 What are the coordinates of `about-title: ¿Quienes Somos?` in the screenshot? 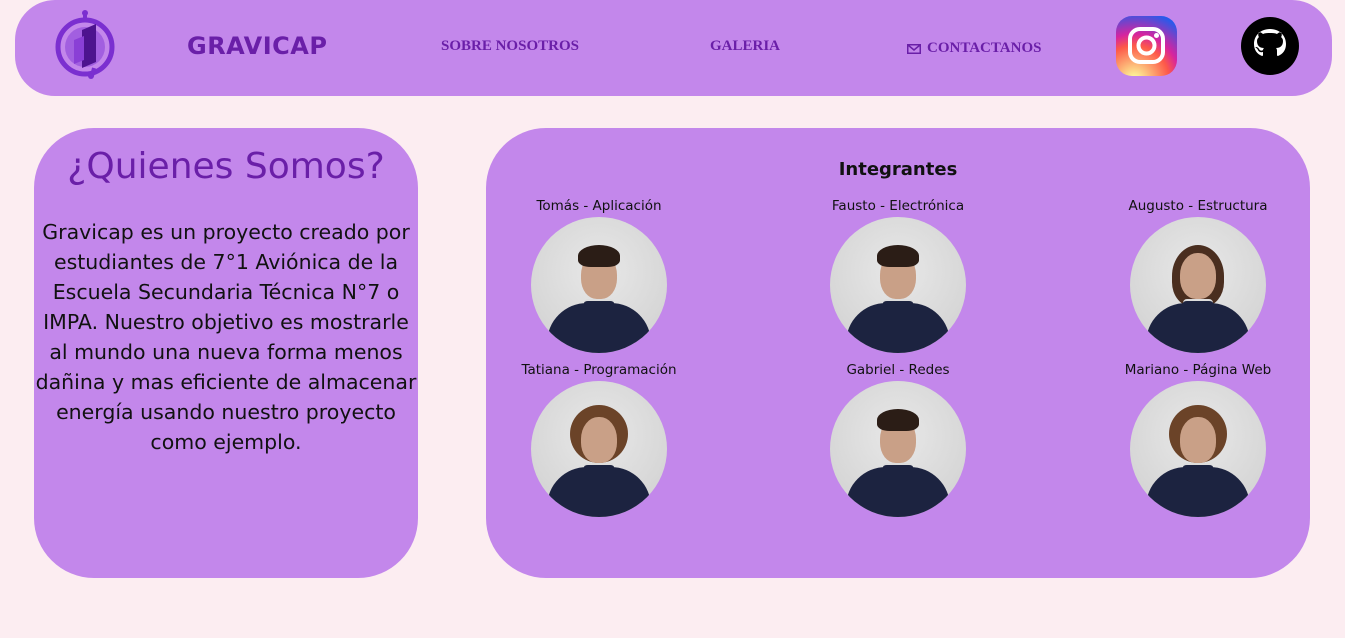 It's located at (226, 166).